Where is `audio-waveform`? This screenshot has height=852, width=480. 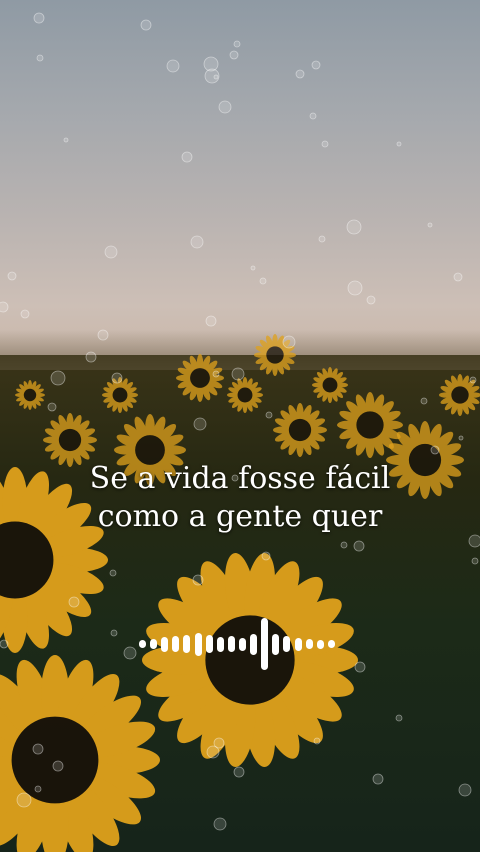 audio-waveform is located at coordinates (237, 644).